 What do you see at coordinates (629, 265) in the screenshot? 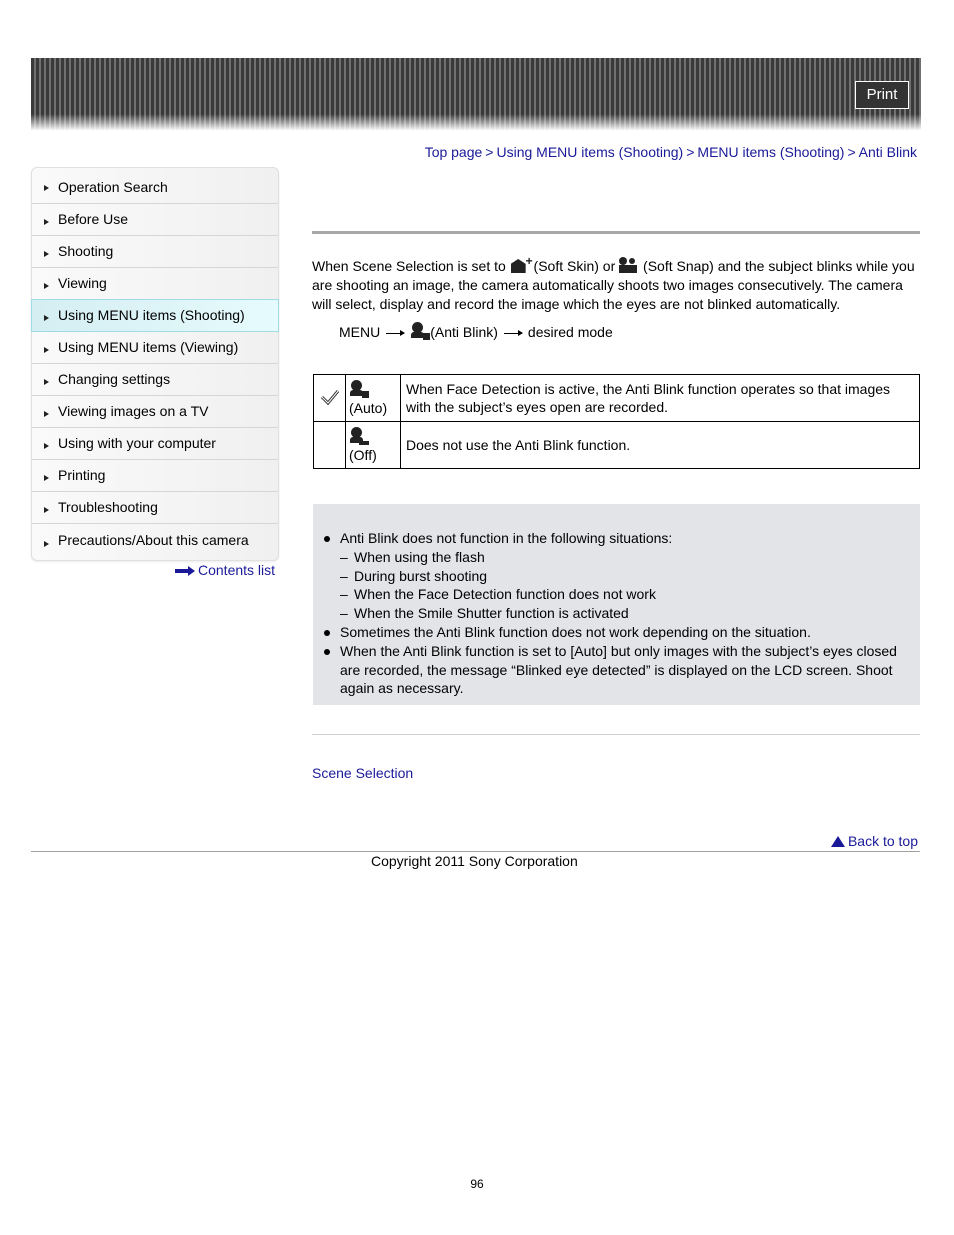
I see `soft-snap-icon` at bounding box center [629, 265].